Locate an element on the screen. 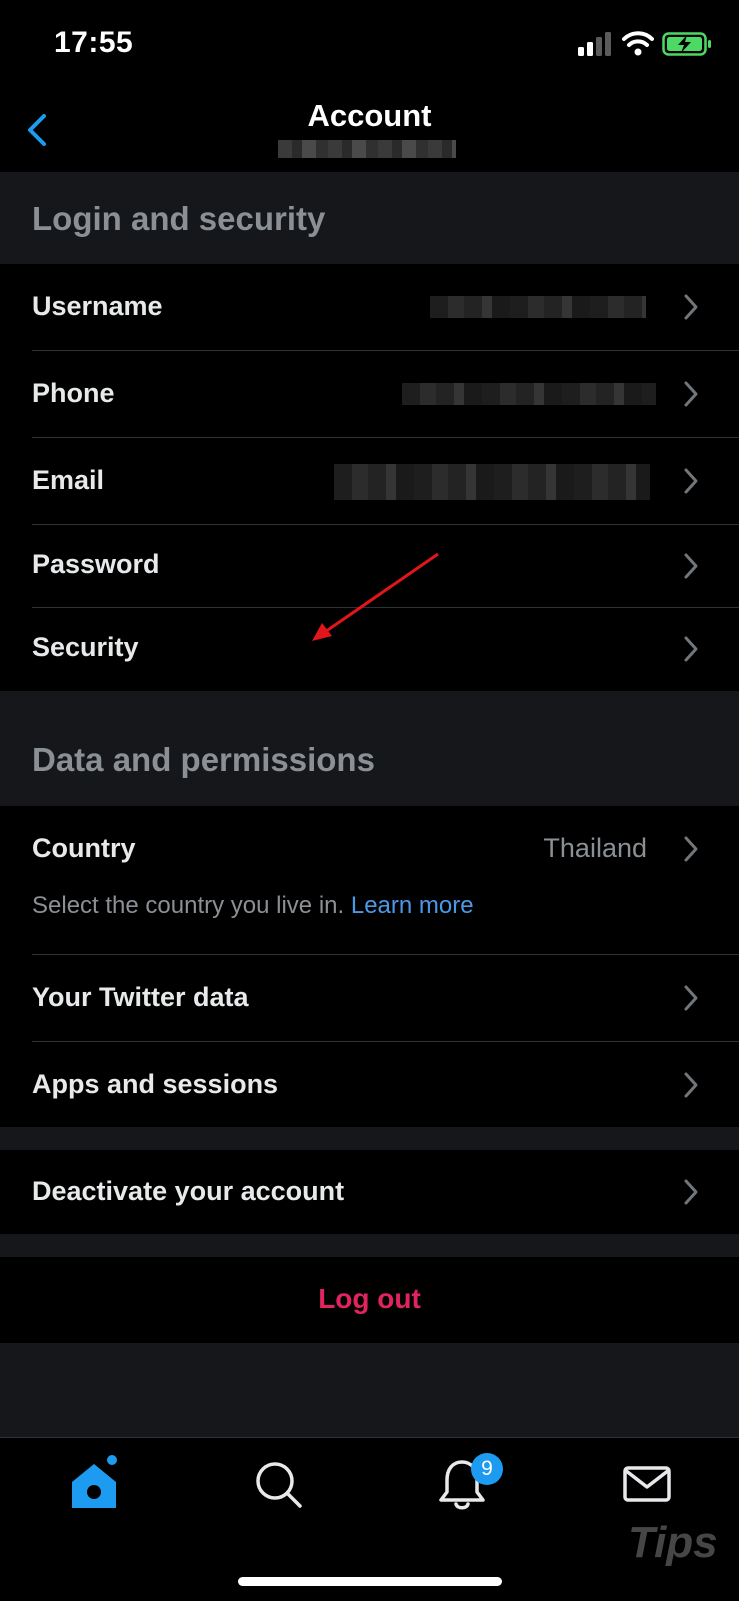 The width and height of the screenshot is (739, 1601). status-bar: 17:55 is located at coordinates (369, 45).